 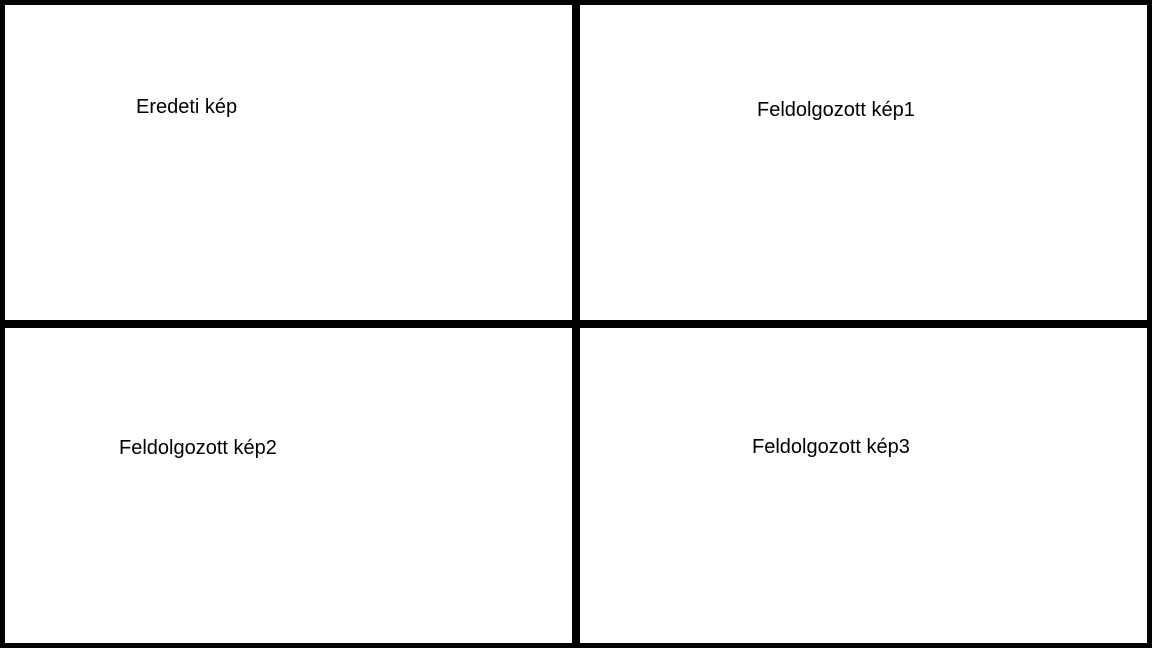 What do you see at coordinates (836, 110) in the screenshot?
I see `processed-image-1-label: Feldolgozott kép1` at bounding box center [836, 110].